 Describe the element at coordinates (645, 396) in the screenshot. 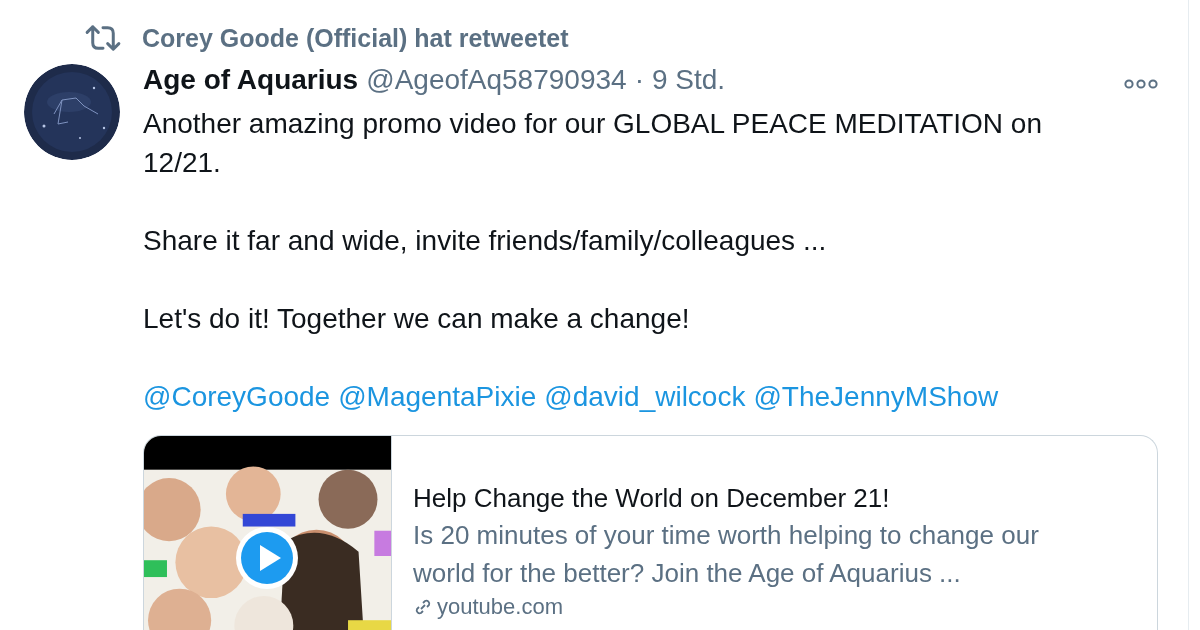

I see `mention-link: @david_wilcock` at that location.